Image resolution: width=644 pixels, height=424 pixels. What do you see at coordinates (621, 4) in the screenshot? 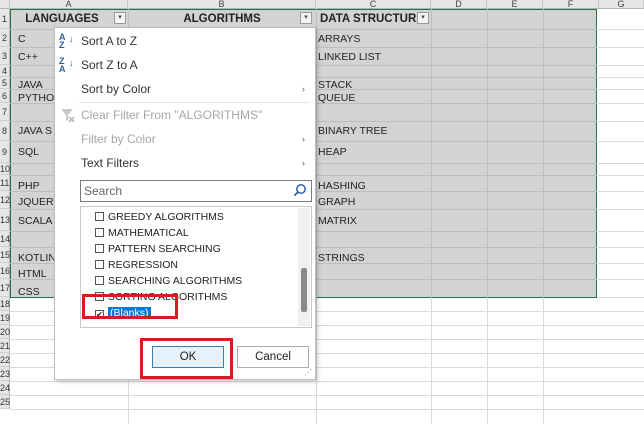
I see `column-header-g: G` at bounding box center [621, 4].